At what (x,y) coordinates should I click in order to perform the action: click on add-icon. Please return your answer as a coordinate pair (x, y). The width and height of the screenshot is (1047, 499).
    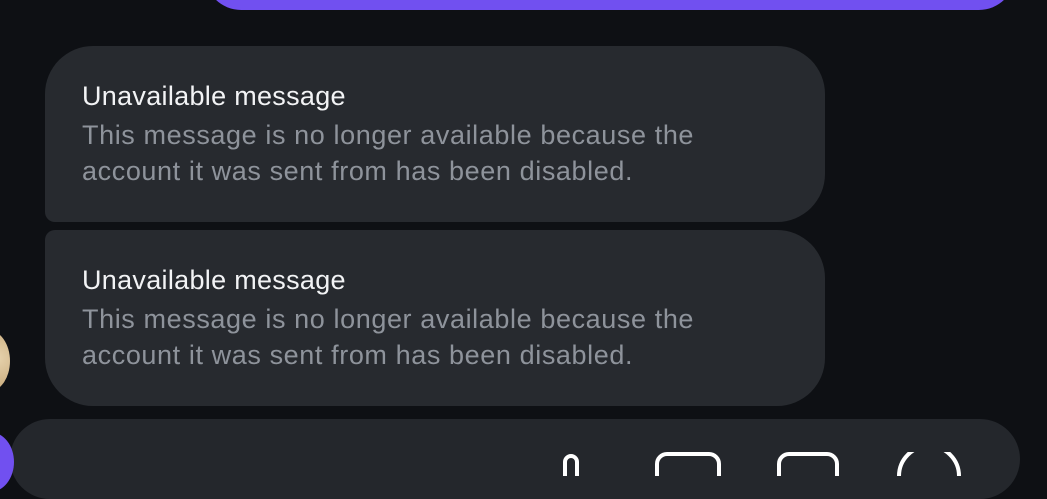
    Looking at the image, I should click on (929, 460).